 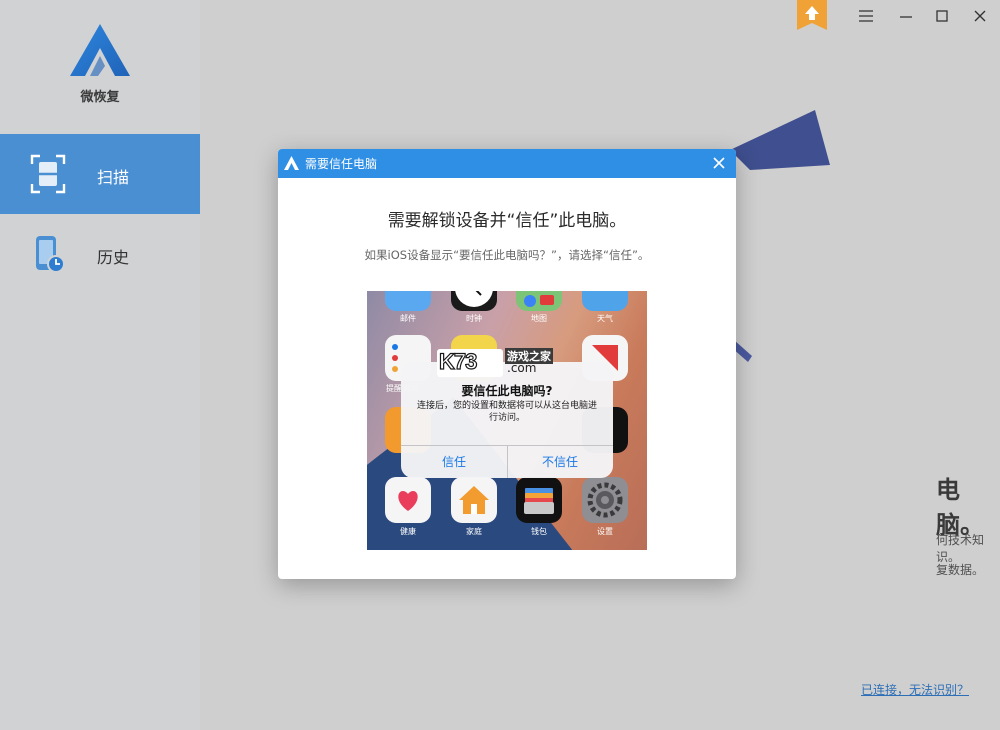 What do you see at coordinates (408, 531) in the screenshot?
I see `app-label: 健康` at bounding box center [408, 531].